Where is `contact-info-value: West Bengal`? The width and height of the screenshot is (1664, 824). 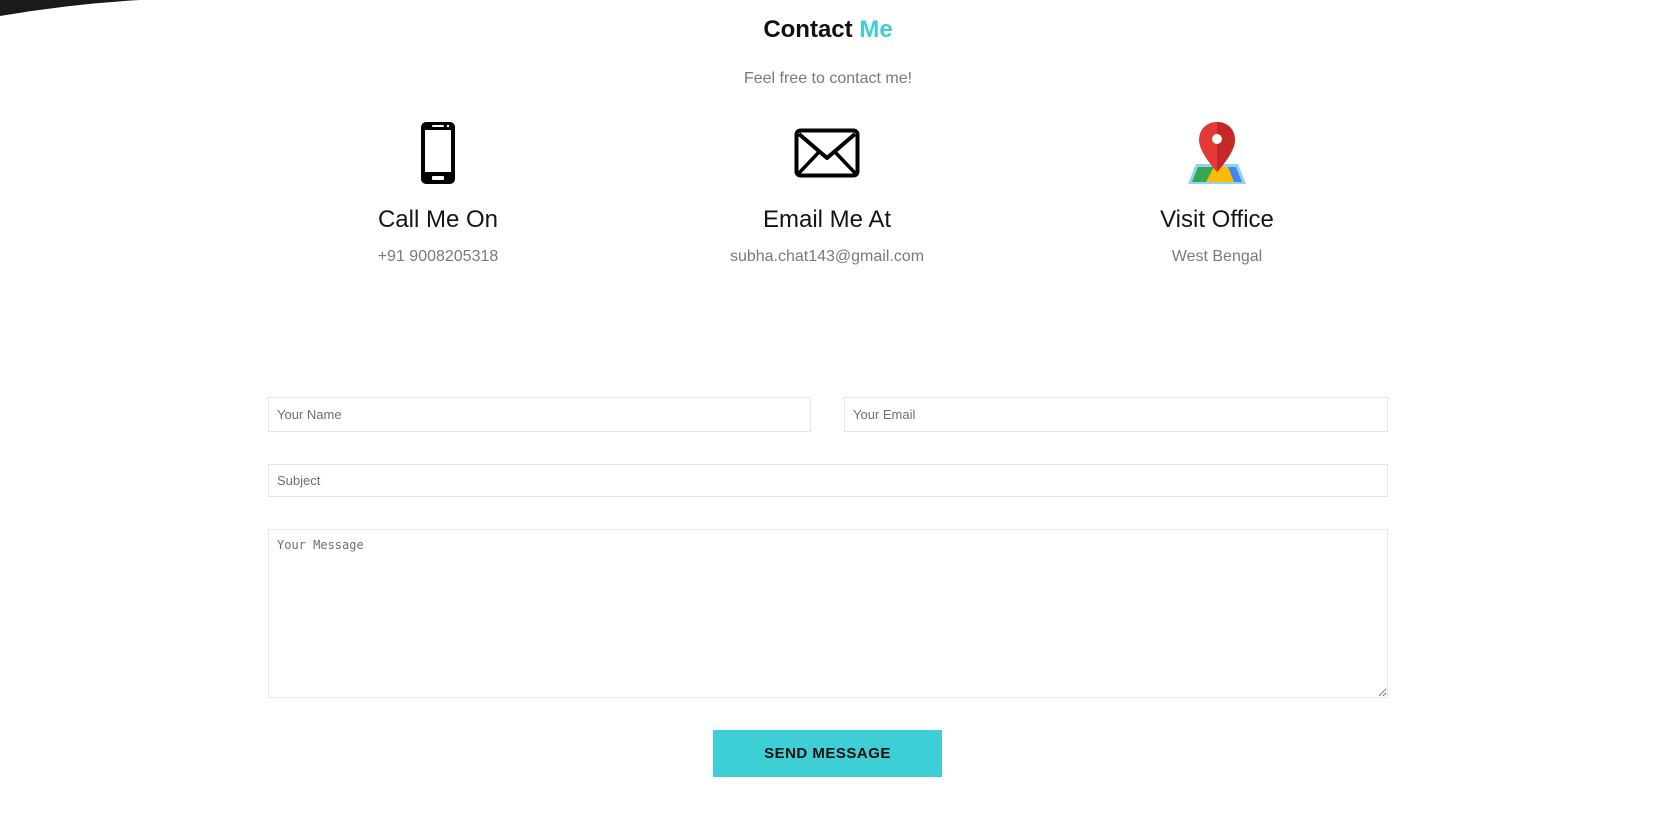 contact-info-value: West Bengal is located at coordinates (1217, 256).